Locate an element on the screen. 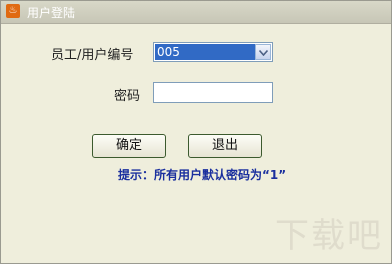 This screenshot has width=392, height=264. app-logo-icon: ♨ is located at coordinates (13, 11).